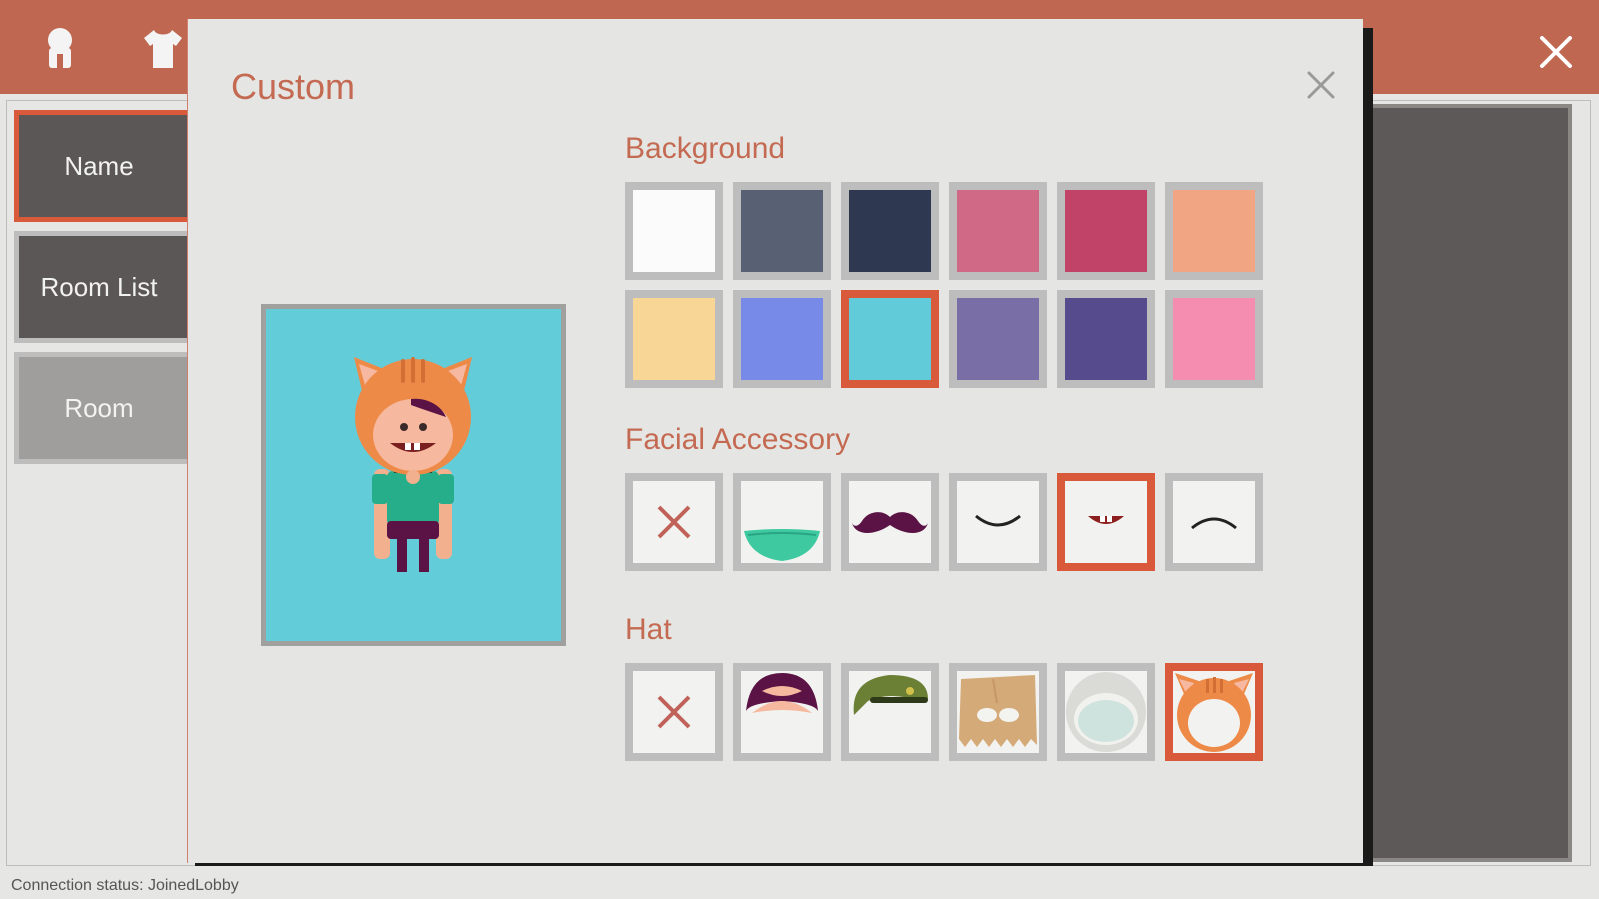 This screenshot has width=1599, height=899. Describe the element at coordinates (60, 48) in the screenshot. I see `avatar-icon` at that location.